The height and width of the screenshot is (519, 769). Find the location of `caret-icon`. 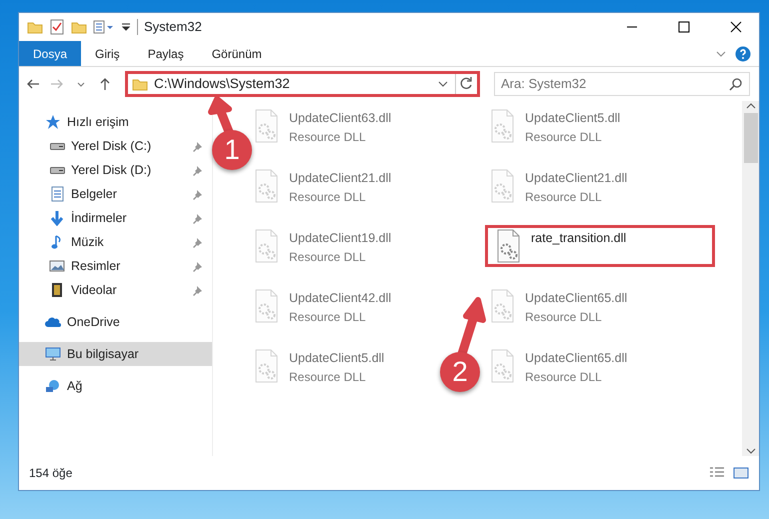

caret-icon is located at coordinates (81, 84).